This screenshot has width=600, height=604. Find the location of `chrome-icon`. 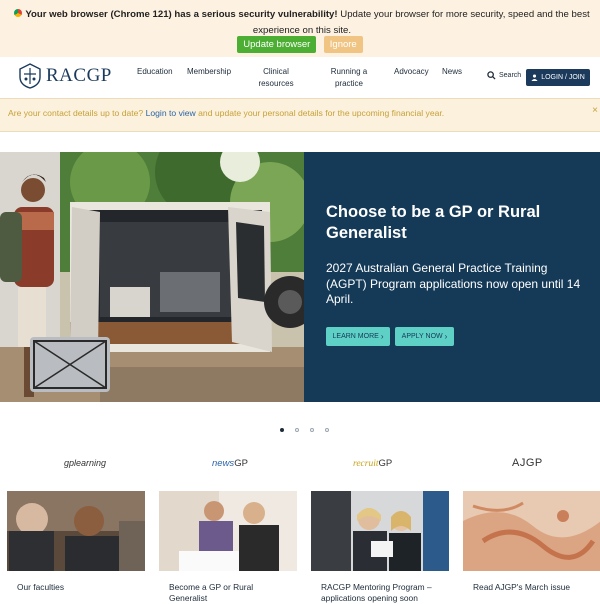

chrome-icon is located at coordinates (18, 13).